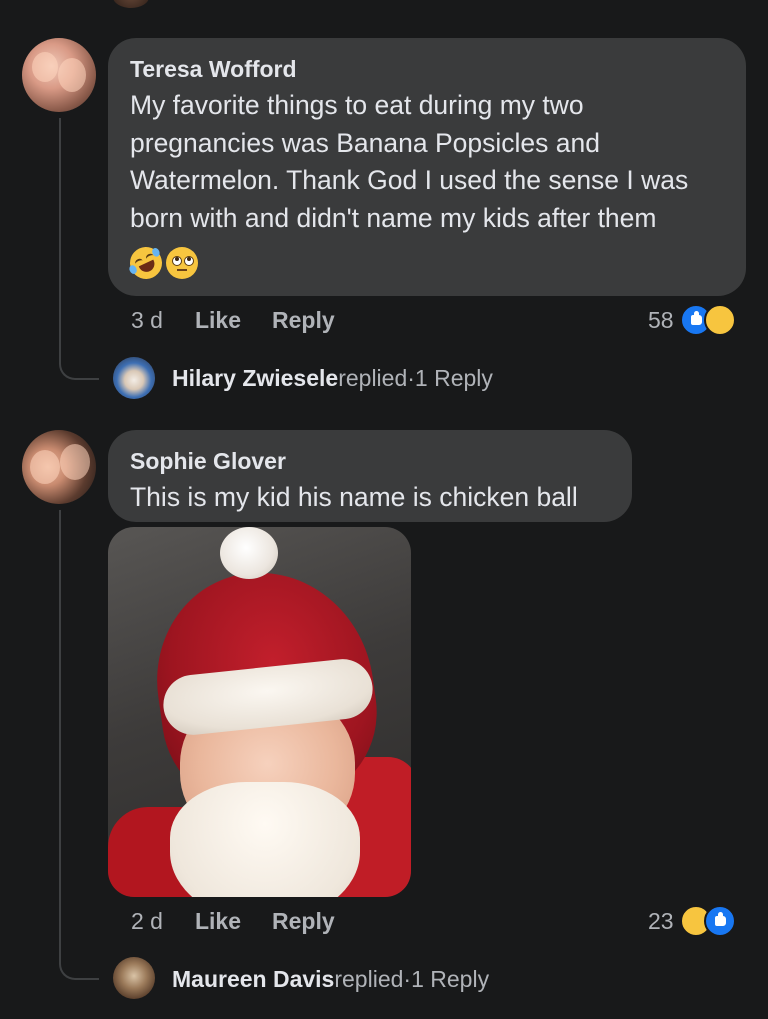 This screenshot has height=1019, width=768. Describe the element at coordinates (692, 320) in the screenshot. I see `reaction-summary: 58` at that location.